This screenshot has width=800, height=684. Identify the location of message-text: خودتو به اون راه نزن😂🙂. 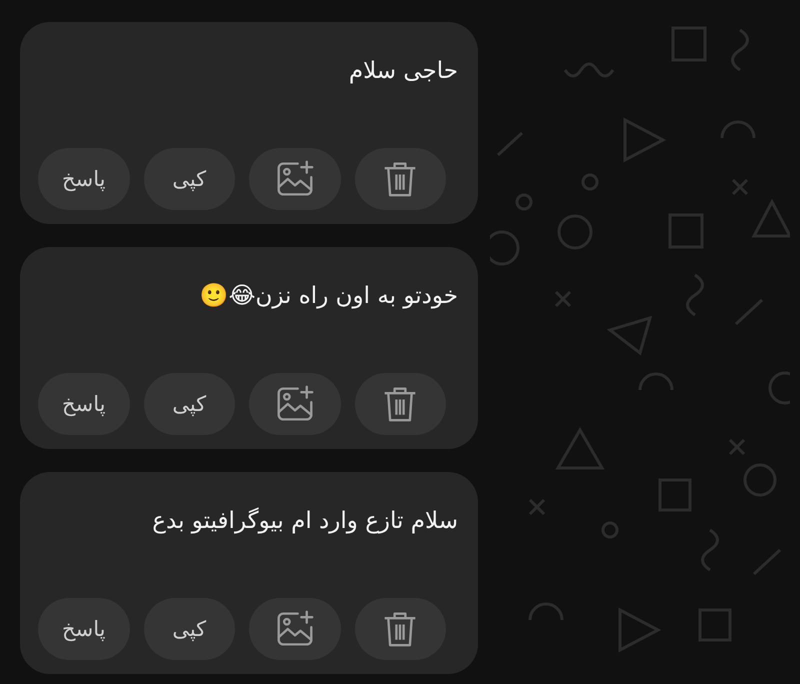
(328, 296).